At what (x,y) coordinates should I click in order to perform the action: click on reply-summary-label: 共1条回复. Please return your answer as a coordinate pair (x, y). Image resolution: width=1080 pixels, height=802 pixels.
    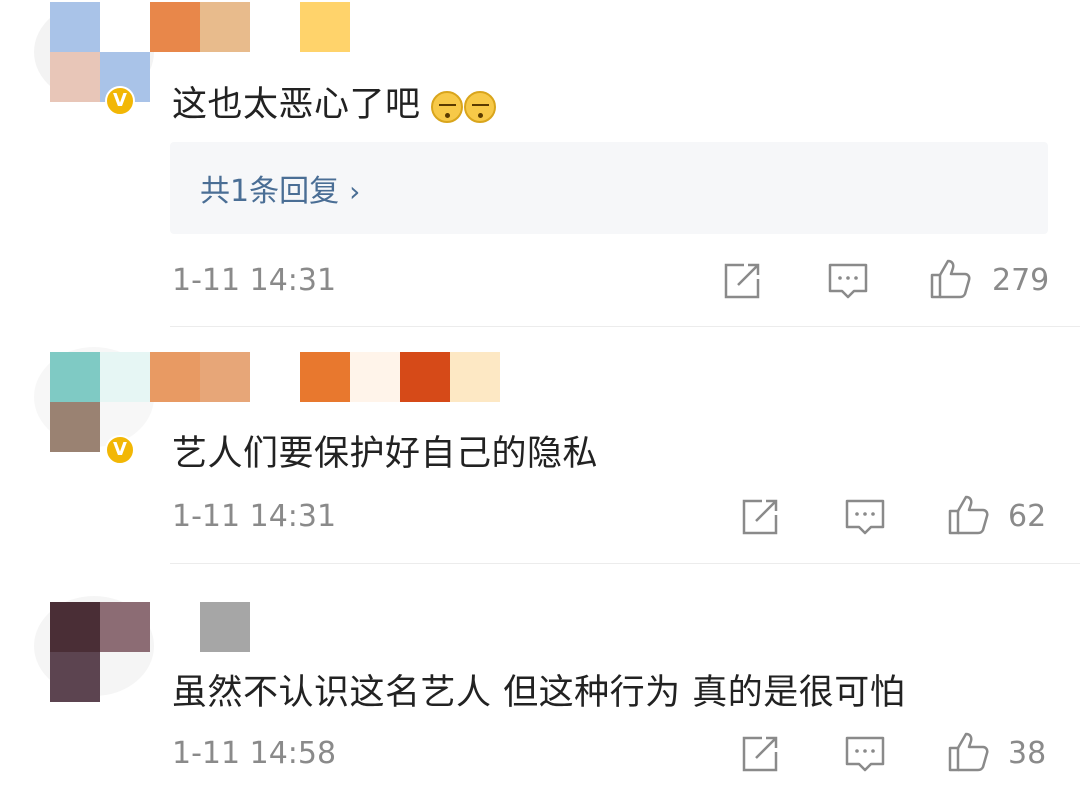
    Looking at the image, I should click on (270, 191).